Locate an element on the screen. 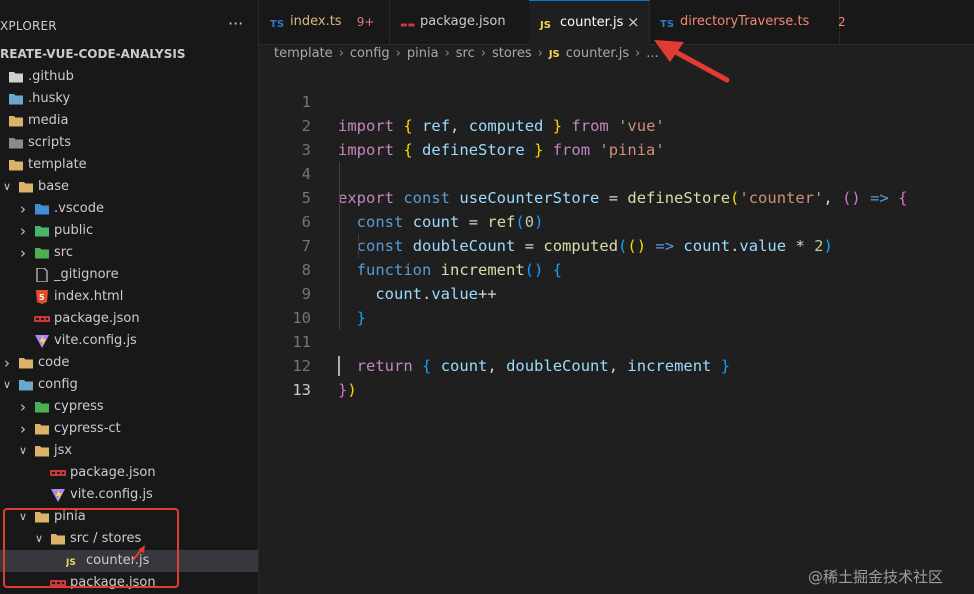 Image resolution: width=974 pixels, height=594 pixels. tree-item: .husky is located at coordinates (129, 99).